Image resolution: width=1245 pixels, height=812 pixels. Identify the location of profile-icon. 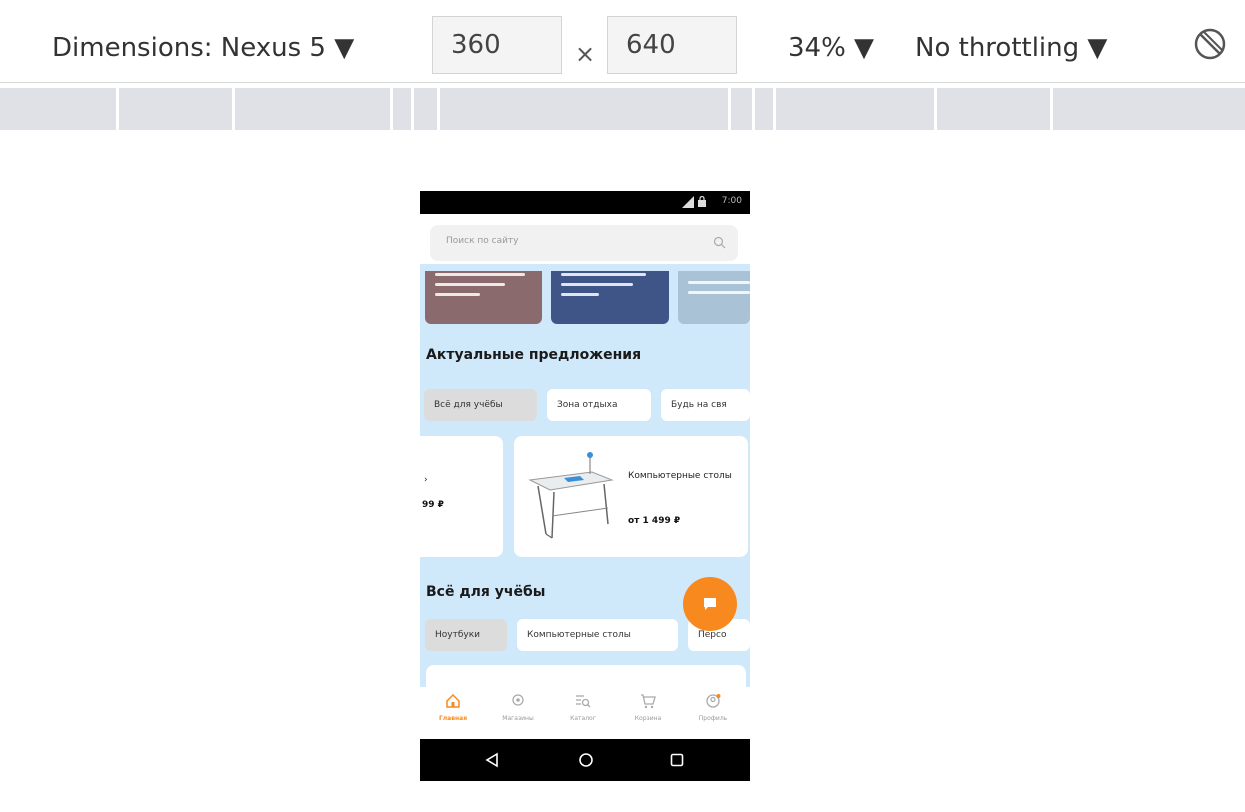
(713, 701).